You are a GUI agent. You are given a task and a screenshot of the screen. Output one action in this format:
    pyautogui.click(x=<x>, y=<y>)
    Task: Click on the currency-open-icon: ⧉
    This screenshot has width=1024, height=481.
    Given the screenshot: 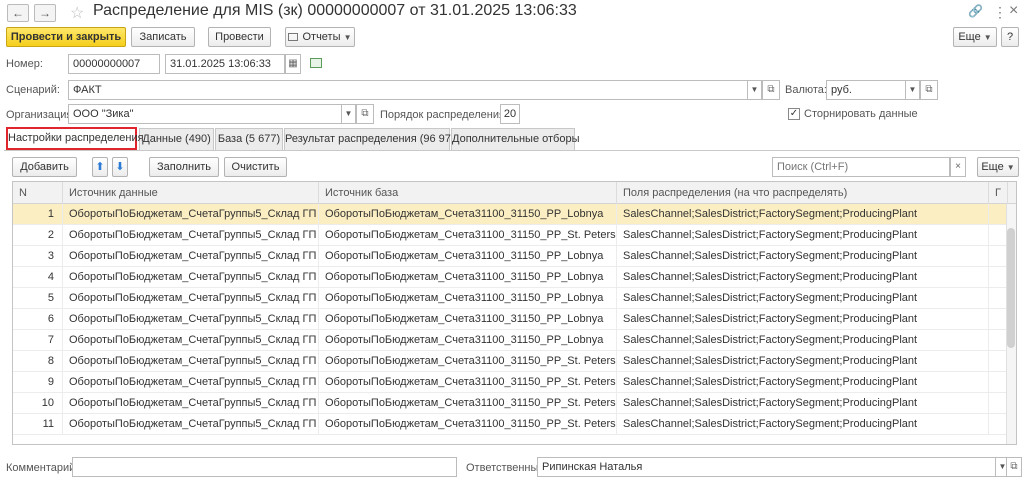 What is the action you would take?
    pyautogui.click(x=929, y=90)
    